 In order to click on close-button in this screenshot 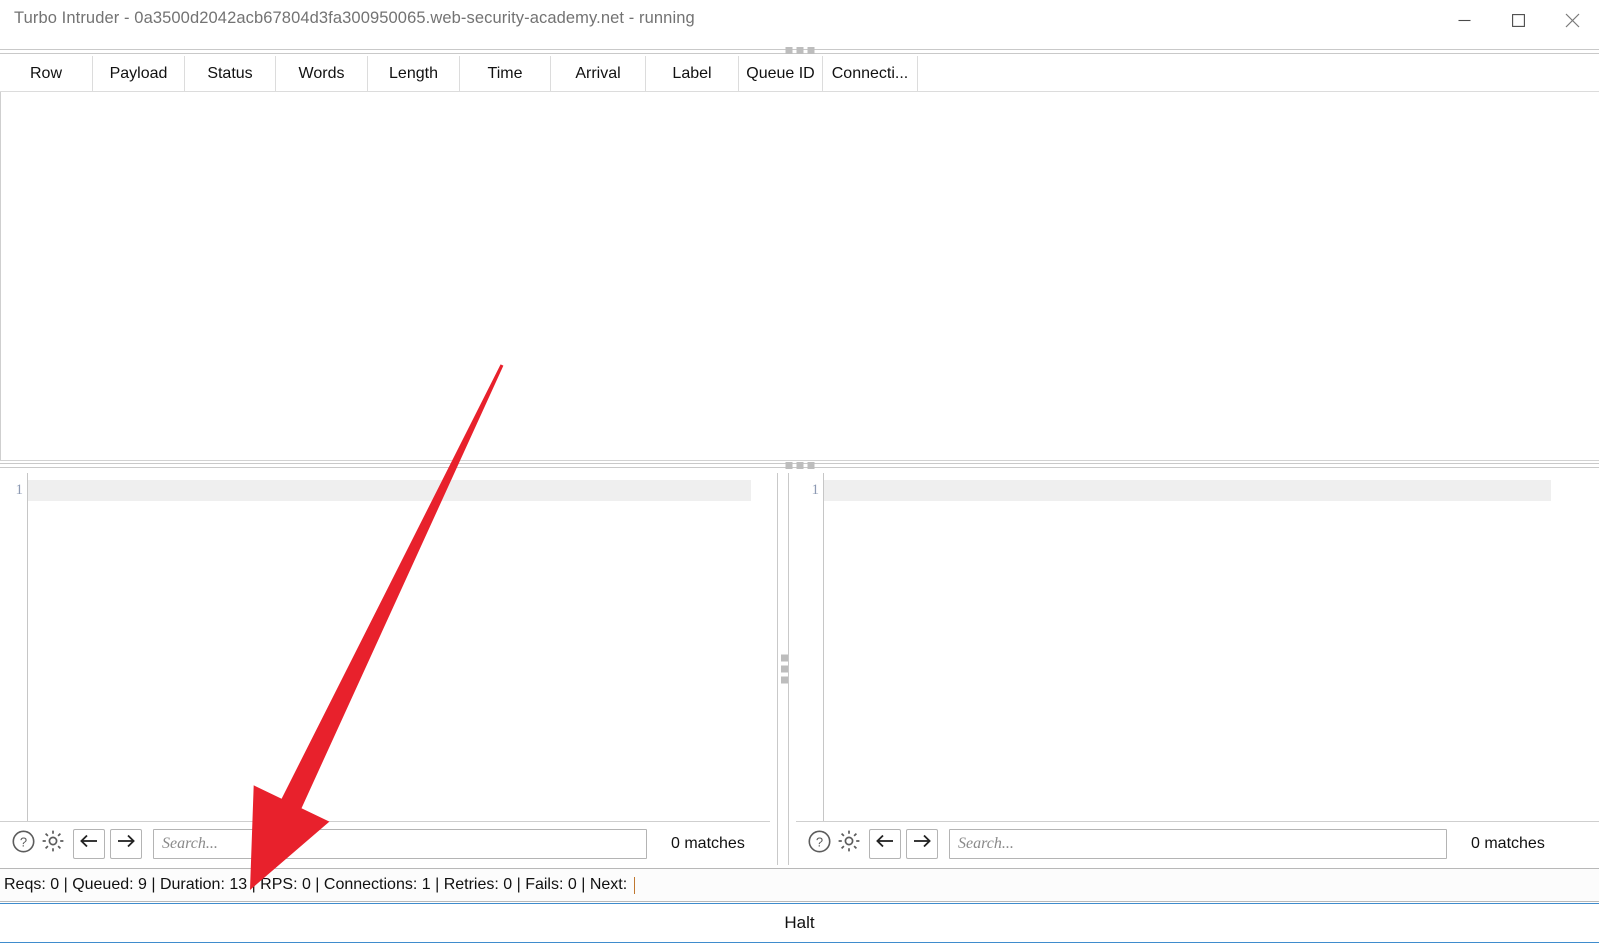, I will do `click(1572, 20)`.